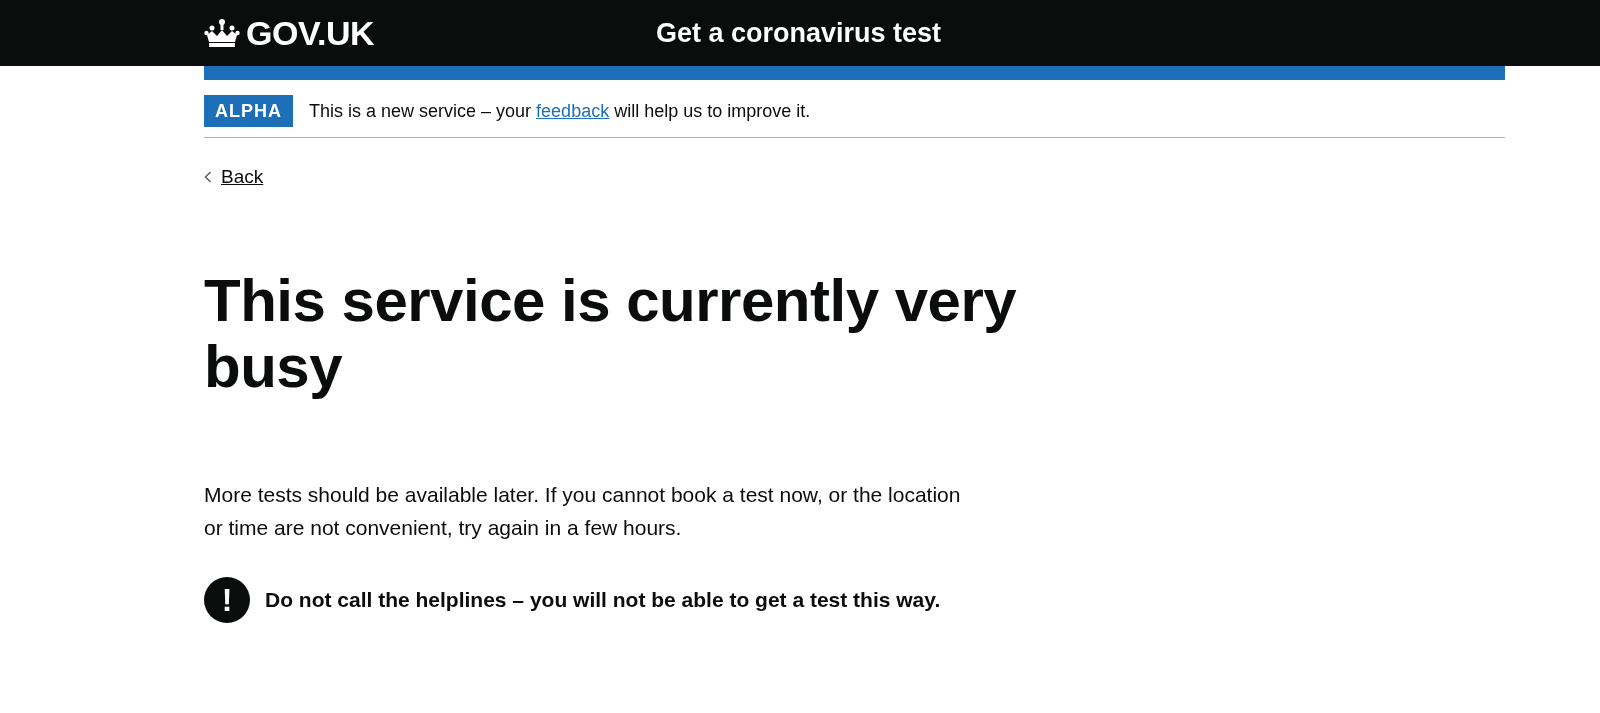 The height and width of the screenshot is (713, 1600). I want to click on feedback-link: feedback, so click(573, 110).